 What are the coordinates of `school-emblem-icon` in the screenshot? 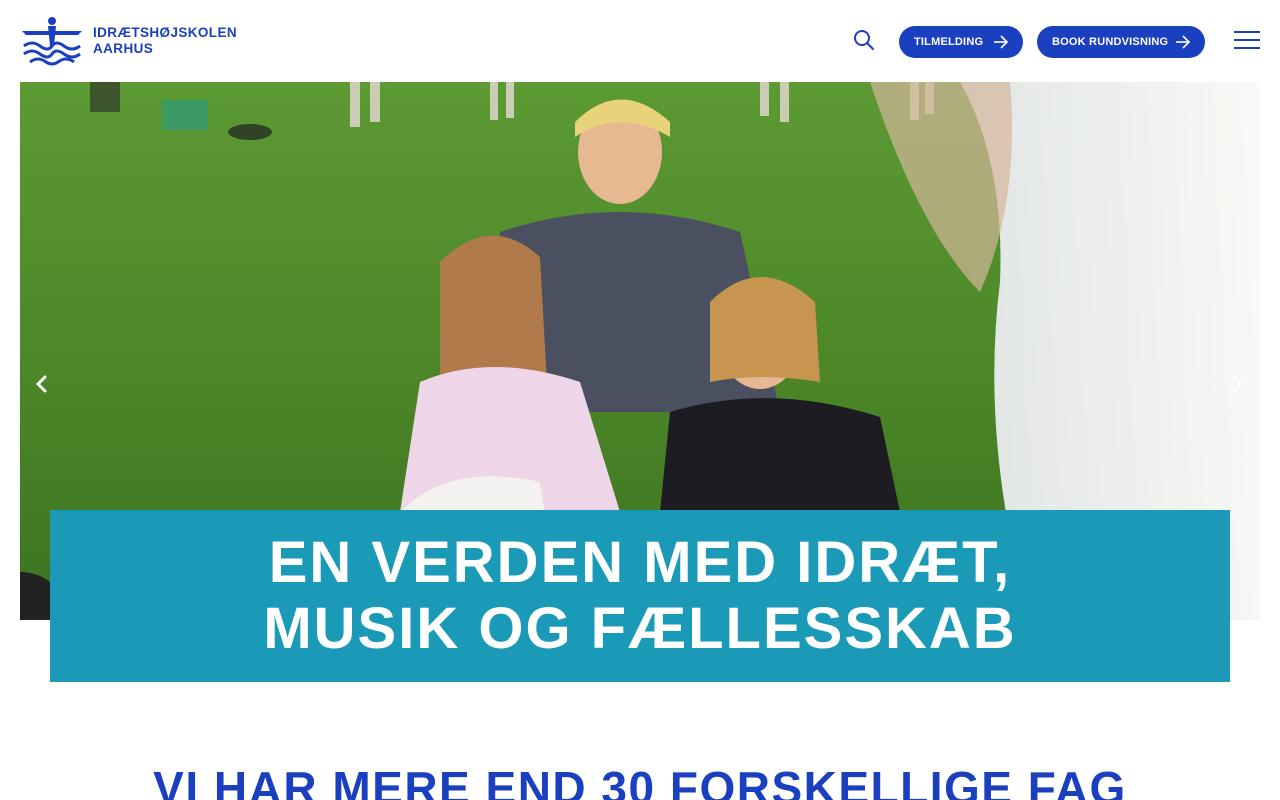 It's located at (52, 41).